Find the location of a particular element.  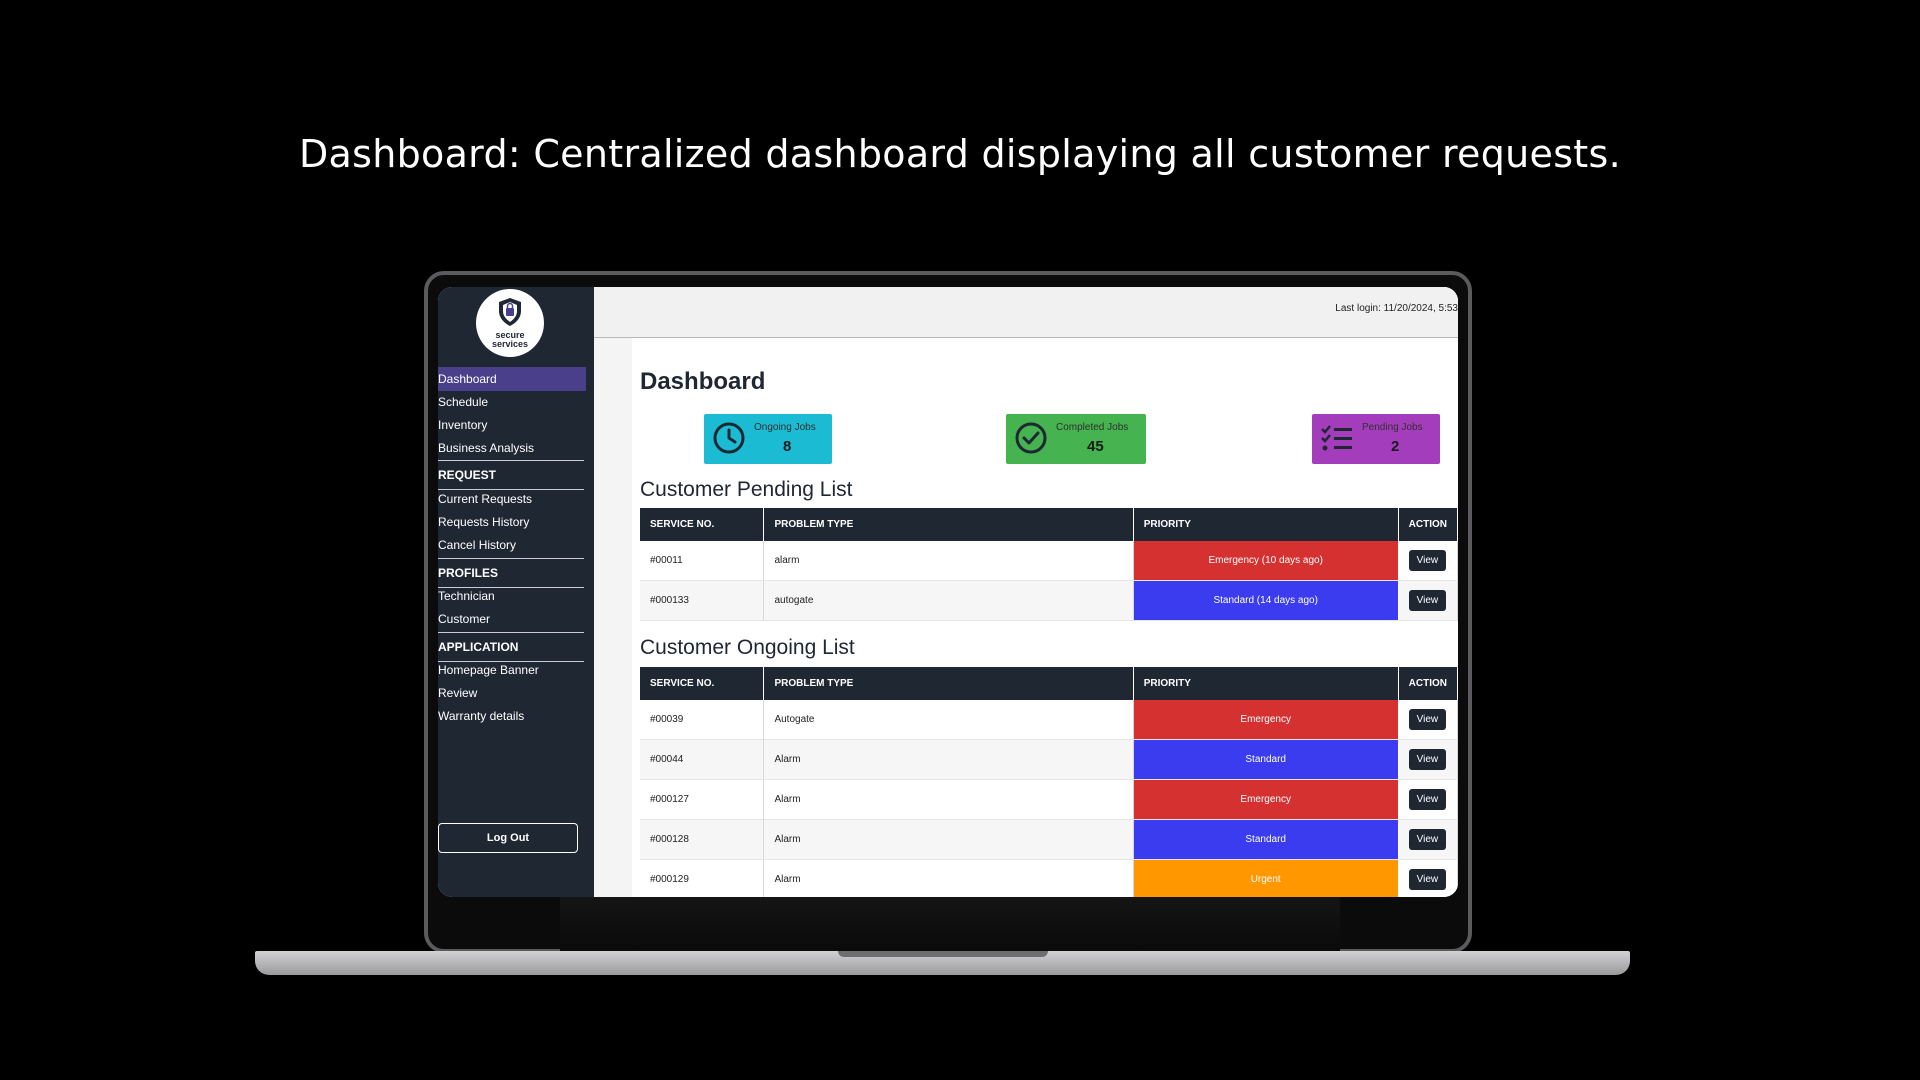

completed-jobs-card: Completed Jobs 45 is located at coordinates (1076, 439).